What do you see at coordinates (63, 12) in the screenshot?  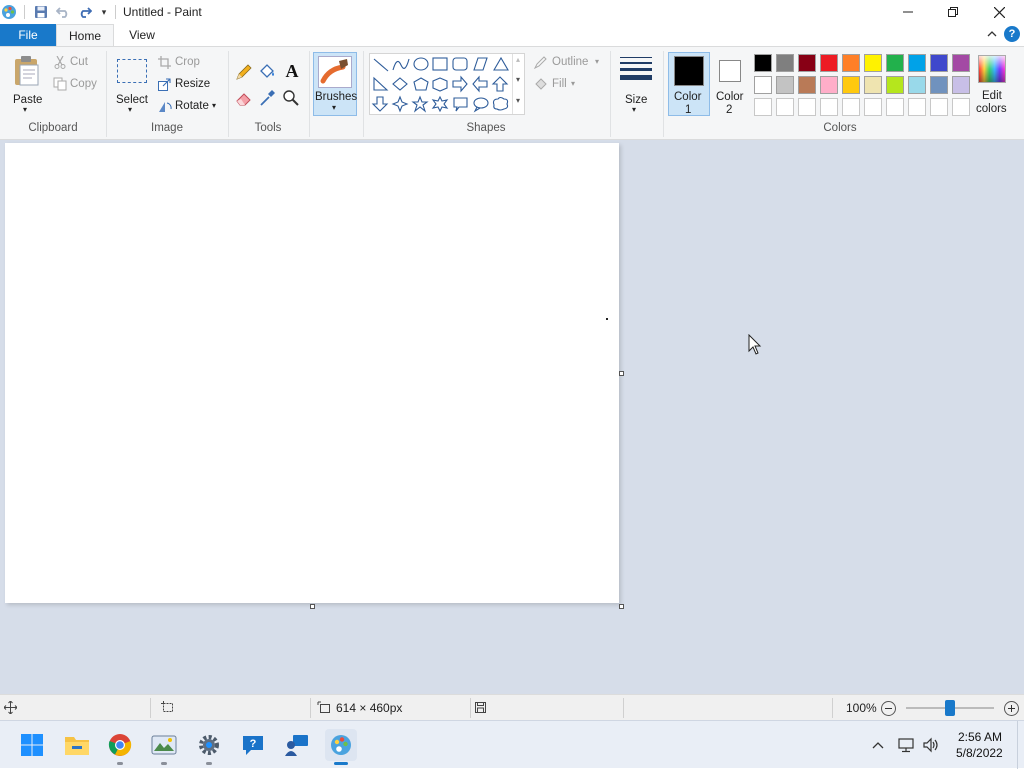 I see `undo-icon` at bounding box center [63, 12].